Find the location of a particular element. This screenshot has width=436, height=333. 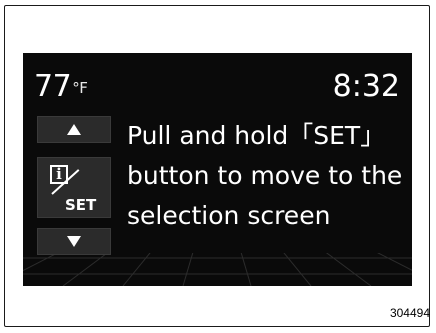

scroll-up-button is located at coordinates (74, 129).